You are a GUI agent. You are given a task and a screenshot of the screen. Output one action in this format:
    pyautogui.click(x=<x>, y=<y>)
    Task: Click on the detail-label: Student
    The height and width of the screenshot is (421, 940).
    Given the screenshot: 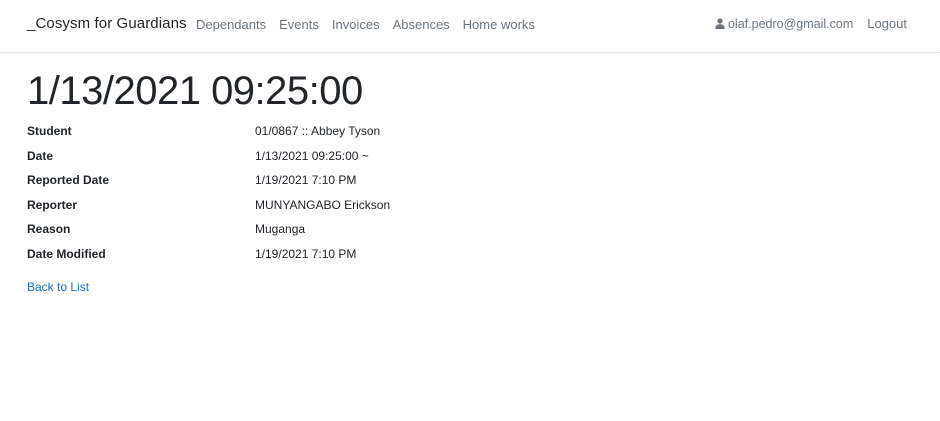 What is the action you would take?
    pyautogui.click(x=49, y=131)
    